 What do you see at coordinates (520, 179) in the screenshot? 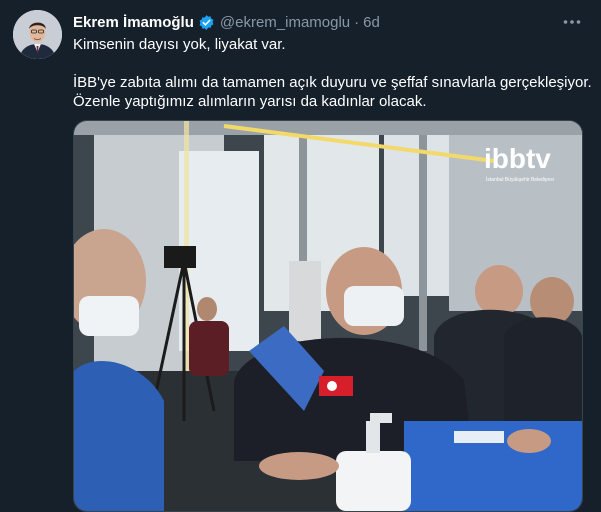
I see `logo-subtitle: İstanbul Büyükşehir Belediyesi` at bounding box center [520, 179].